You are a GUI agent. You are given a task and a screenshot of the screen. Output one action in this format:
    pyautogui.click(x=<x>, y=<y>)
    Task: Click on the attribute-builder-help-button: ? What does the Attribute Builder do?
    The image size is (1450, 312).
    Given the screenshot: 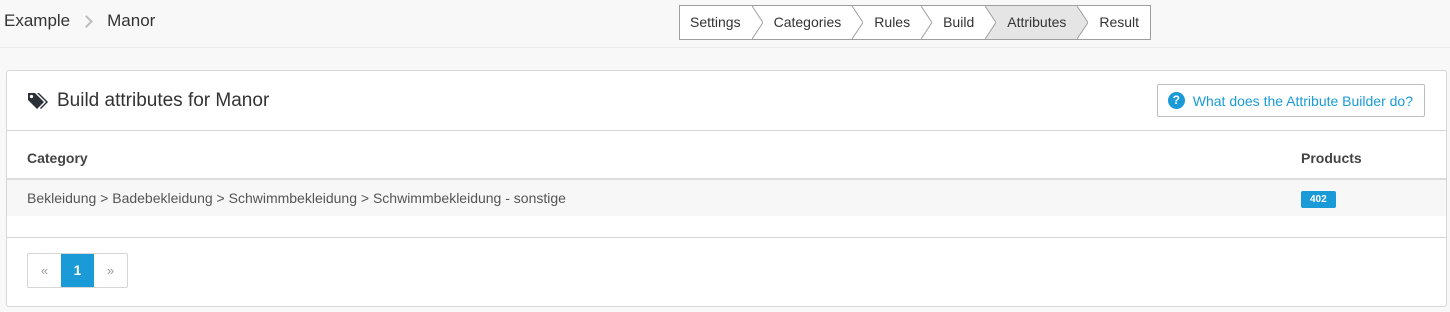 What is the action you would take?
    pyautogui.click(x=1290, y=100)
    